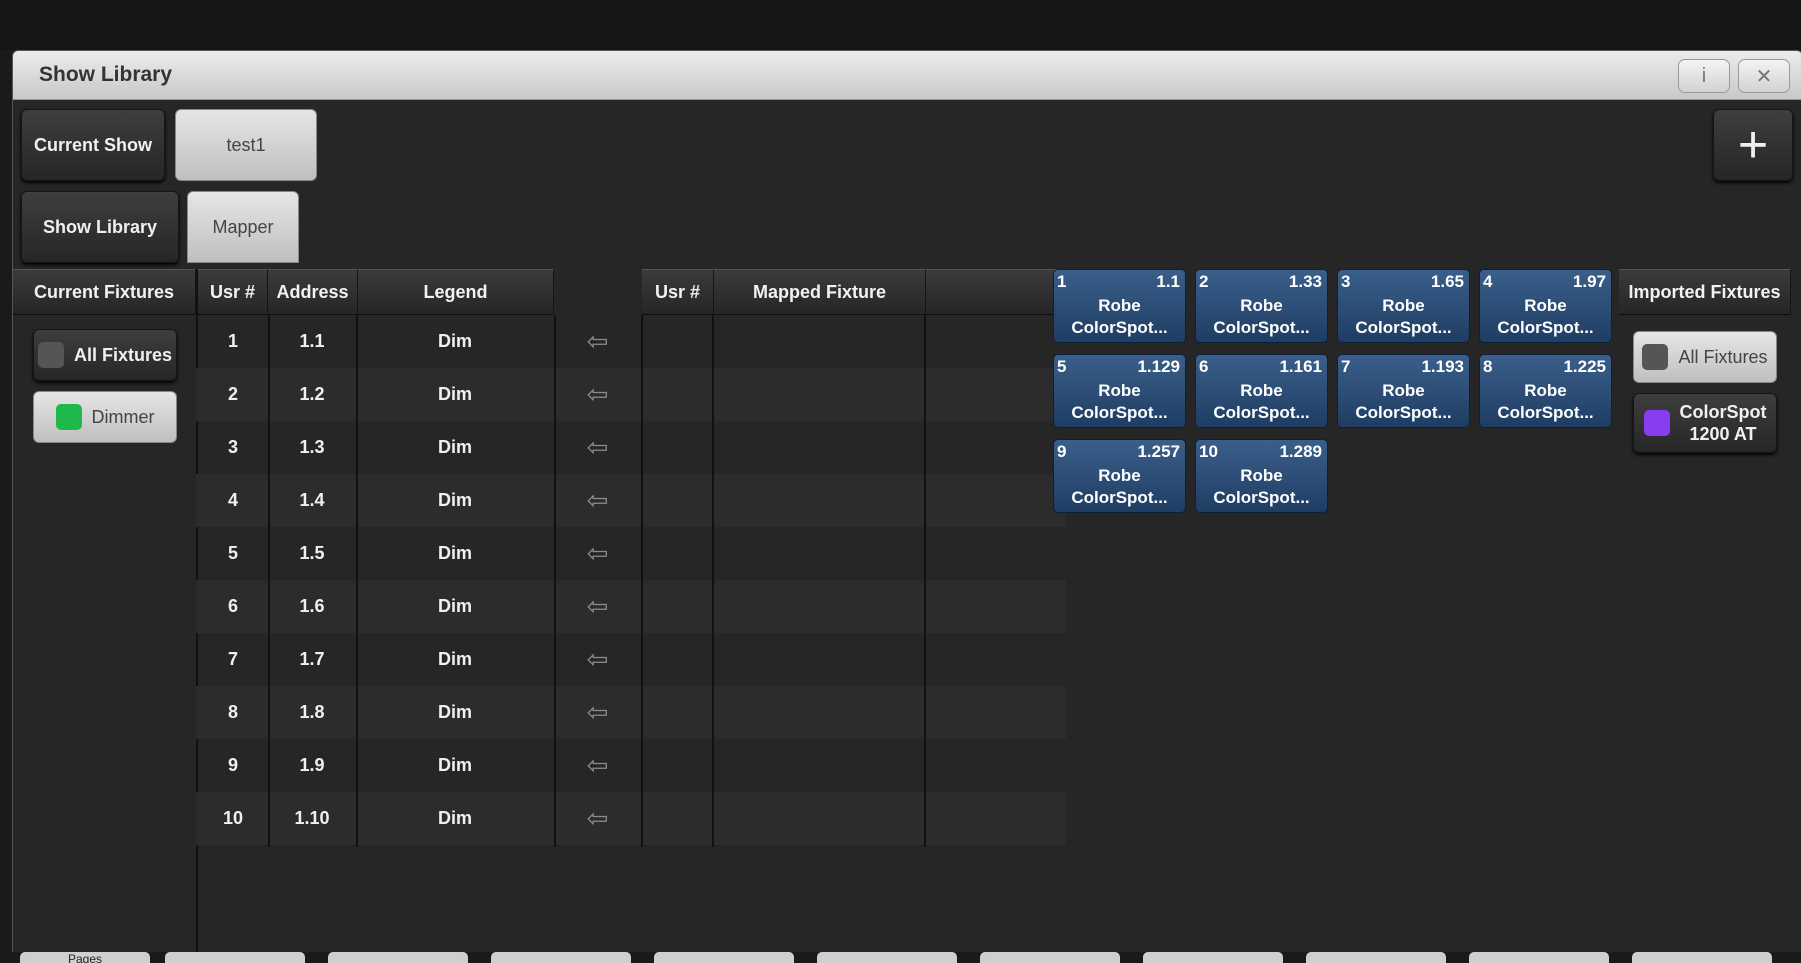  What do you see at coordinates (312, 394) in the screenshot?
I see `address-cell: 1.2` at bounding box center [312, 394].